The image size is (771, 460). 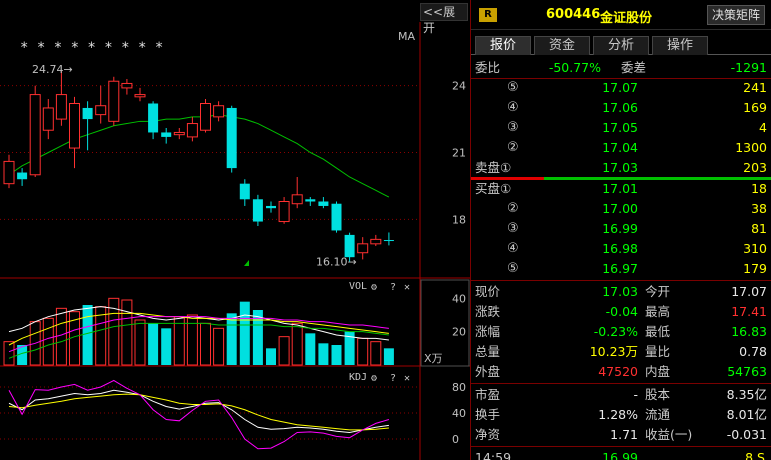 What do you see at coordinates (621, 372) in the screenshot?
I see `quote-row: 外盘 47520 内盘 54763` at bounding box center [621, 372].